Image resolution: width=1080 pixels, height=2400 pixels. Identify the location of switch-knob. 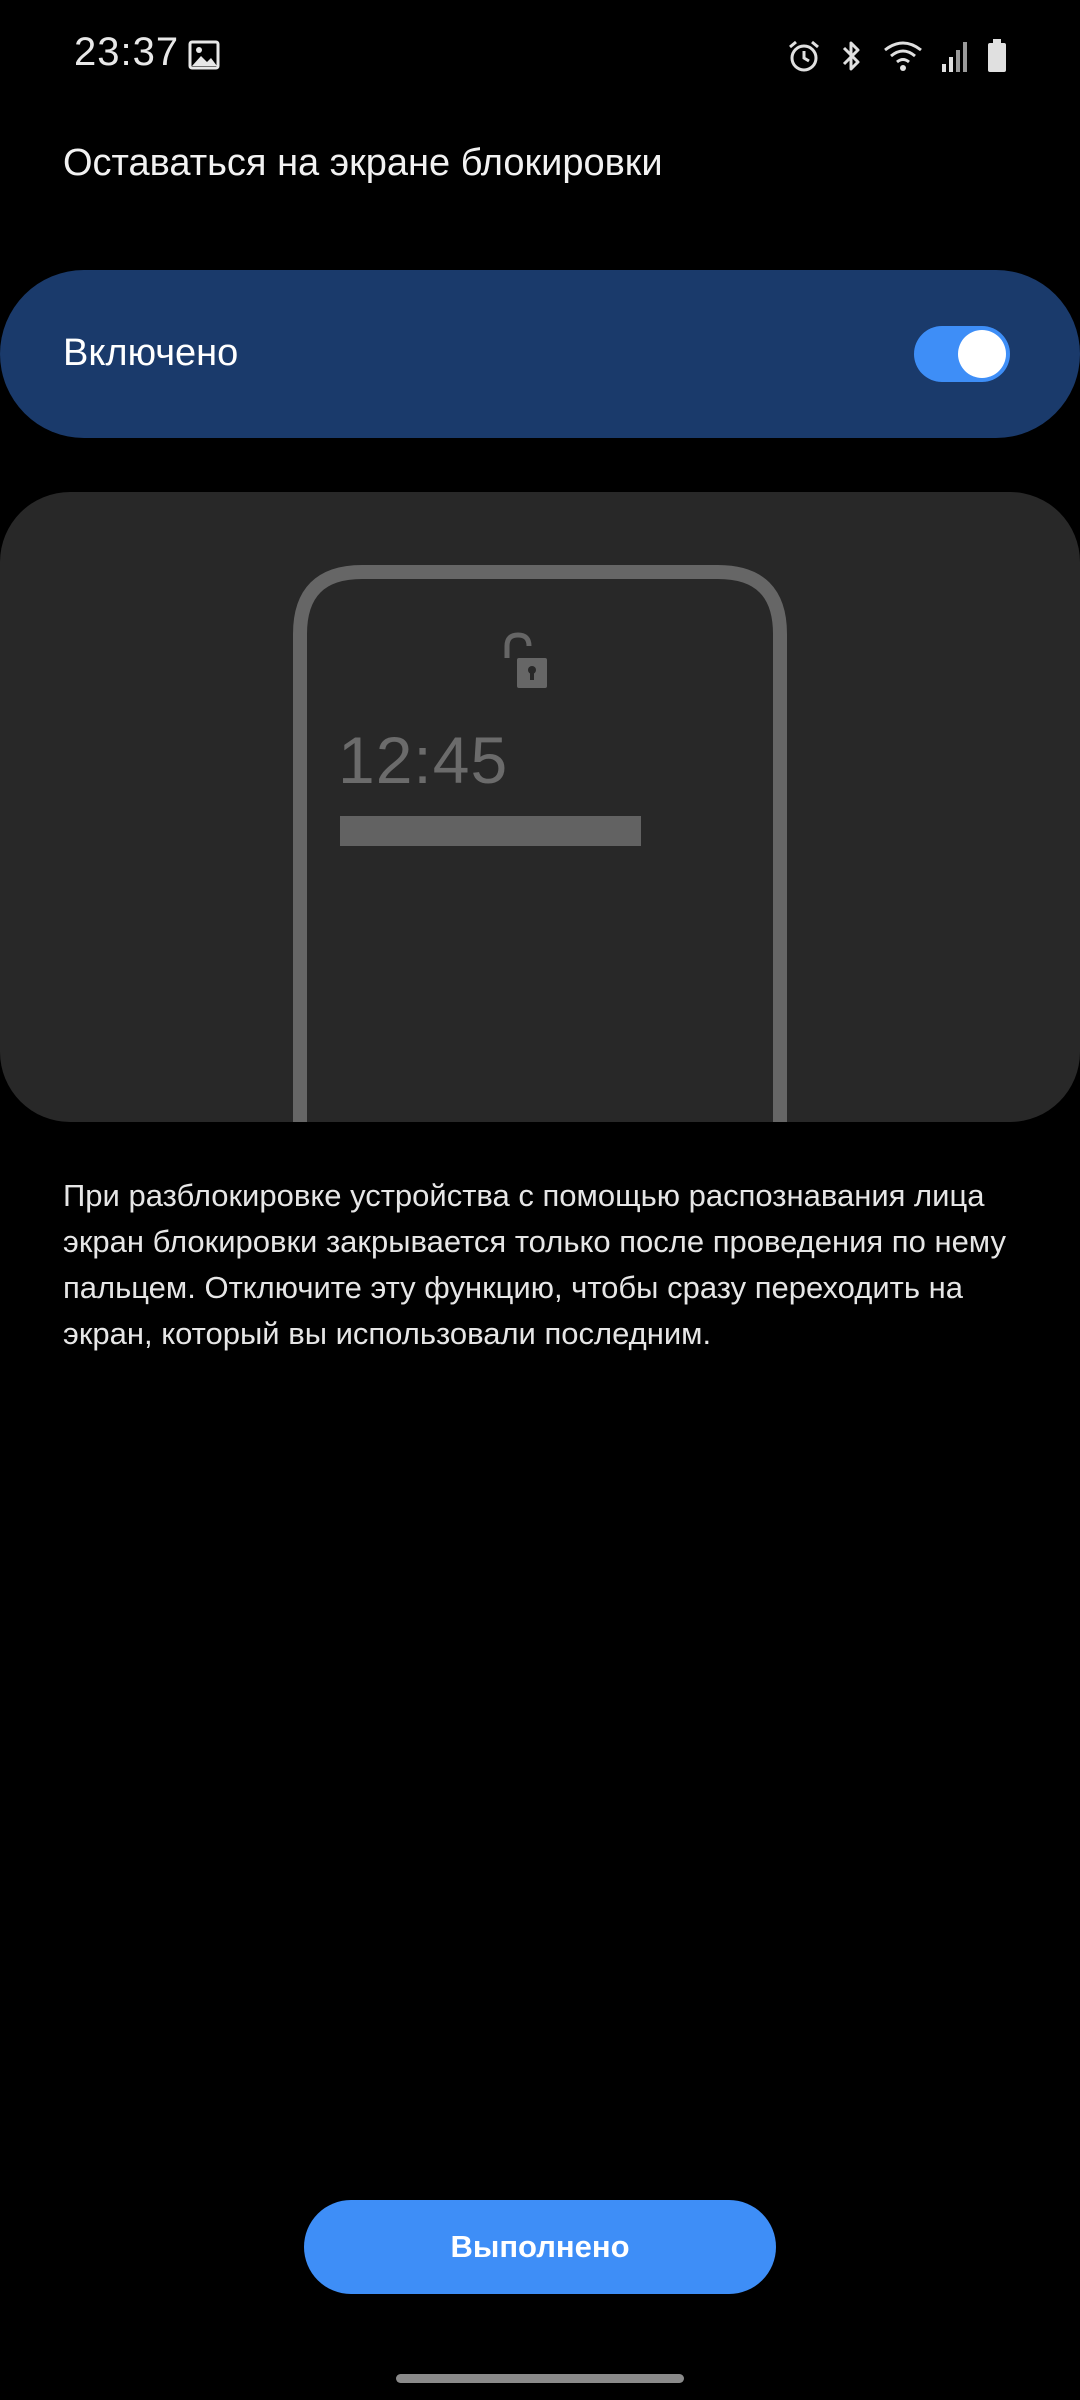
(982, 354).